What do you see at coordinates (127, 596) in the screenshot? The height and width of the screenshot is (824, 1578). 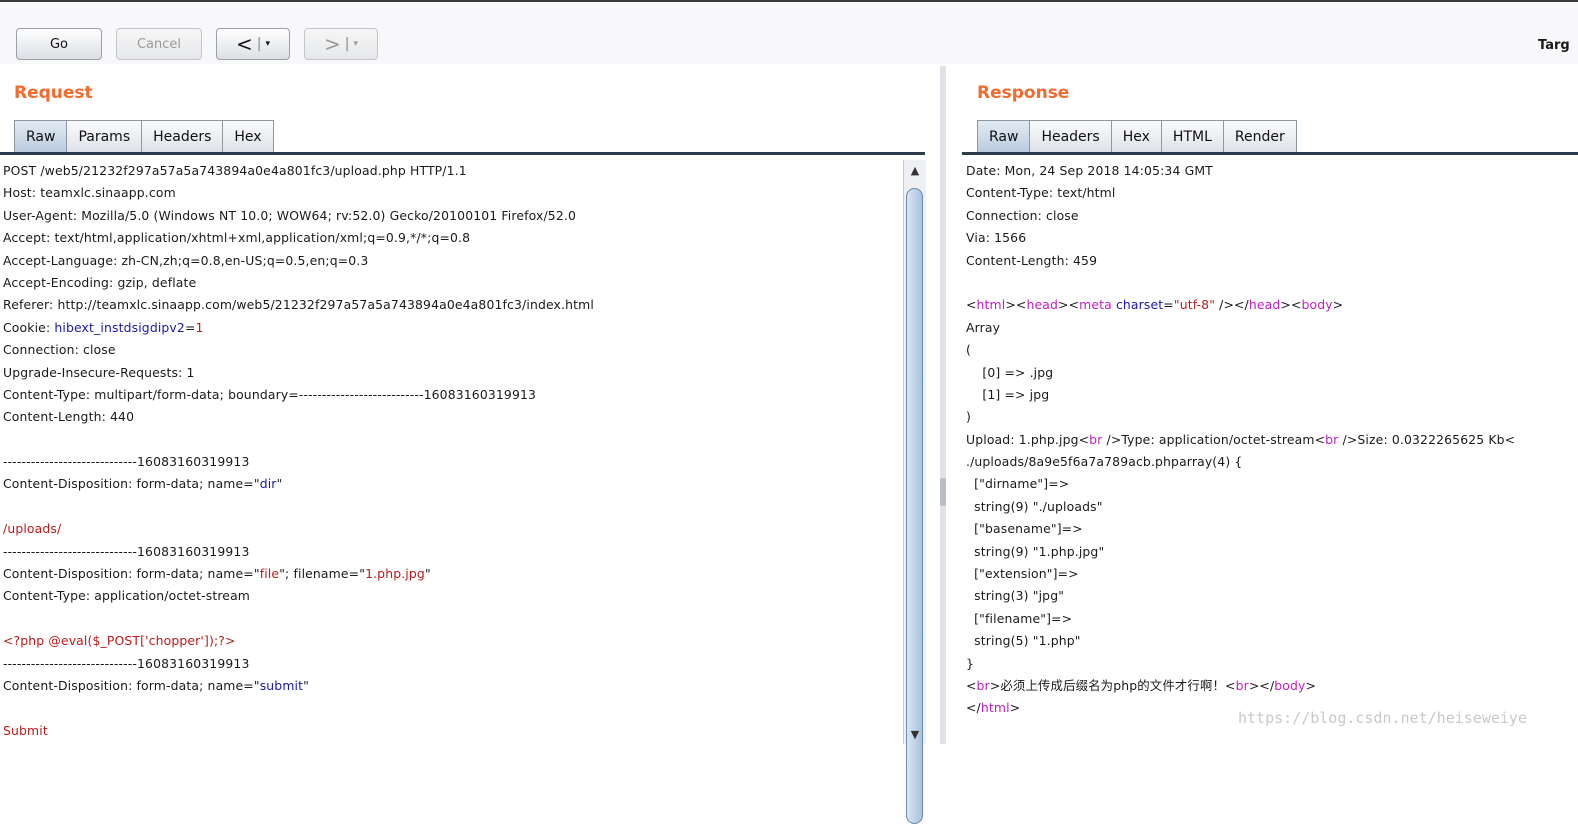 I see `request-line: Content-Type: application/octet-stream` at bounding box center [127, 596].